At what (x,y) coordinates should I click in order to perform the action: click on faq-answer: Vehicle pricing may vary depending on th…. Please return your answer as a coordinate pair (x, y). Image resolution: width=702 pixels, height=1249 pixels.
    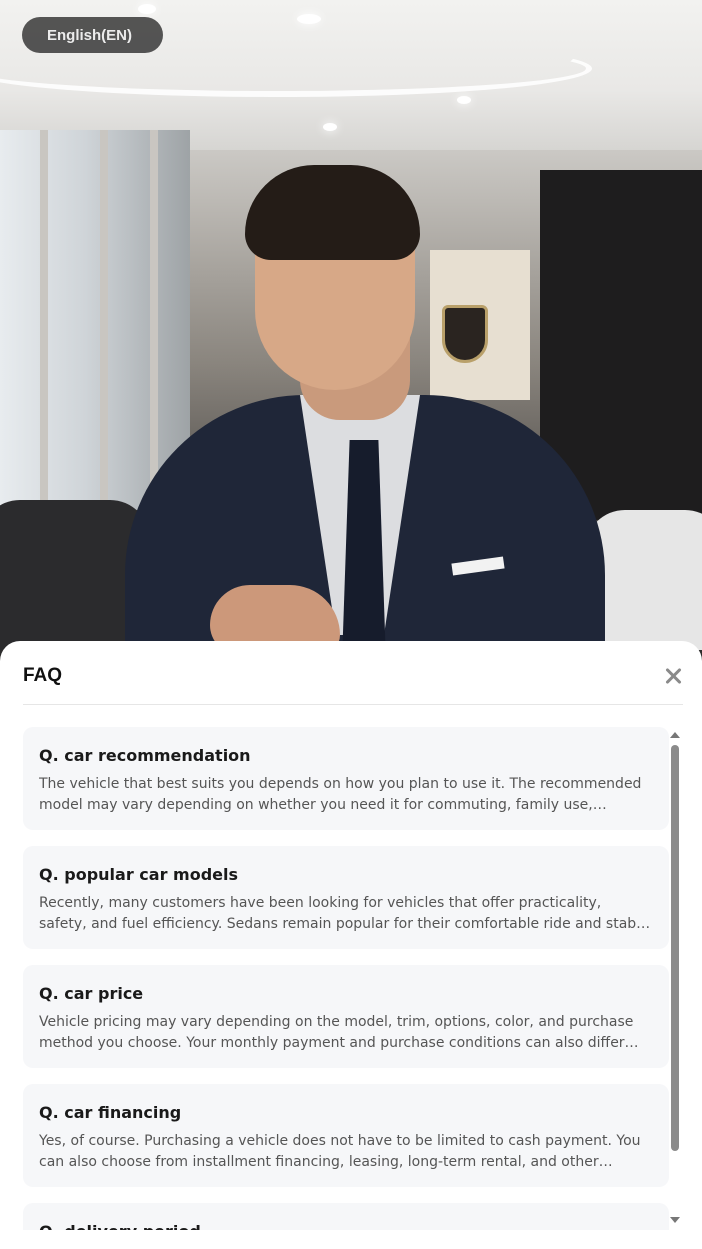
    Looking at the image, I should click on (339, 1032).